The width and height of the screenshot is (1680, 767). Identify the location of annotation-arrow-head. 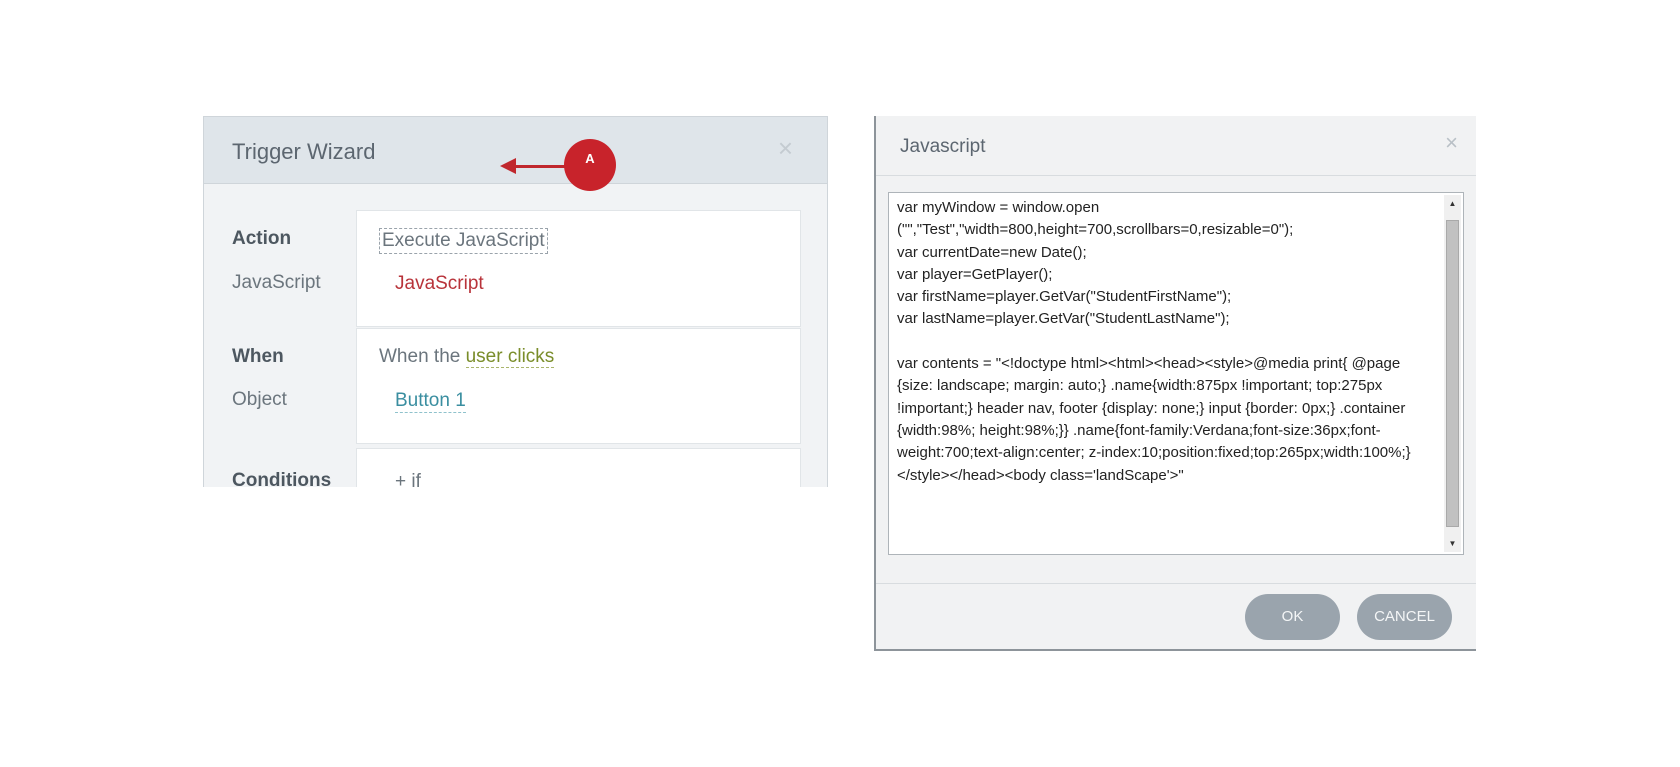
(508, 166).